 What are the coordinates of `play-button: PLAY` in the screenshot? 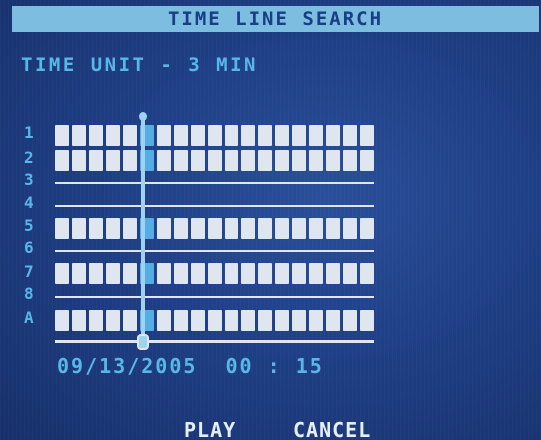 It's located at (210, 429).